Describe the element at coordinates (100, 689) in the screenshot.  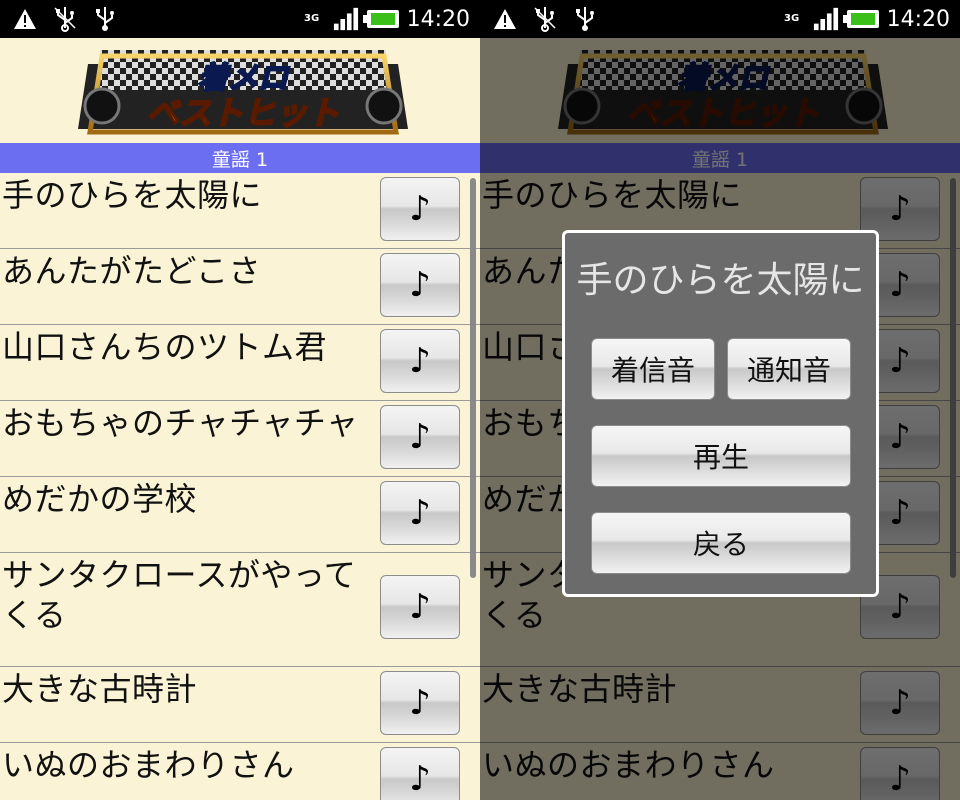
I see `song-title: 大きな古時計` at that location.